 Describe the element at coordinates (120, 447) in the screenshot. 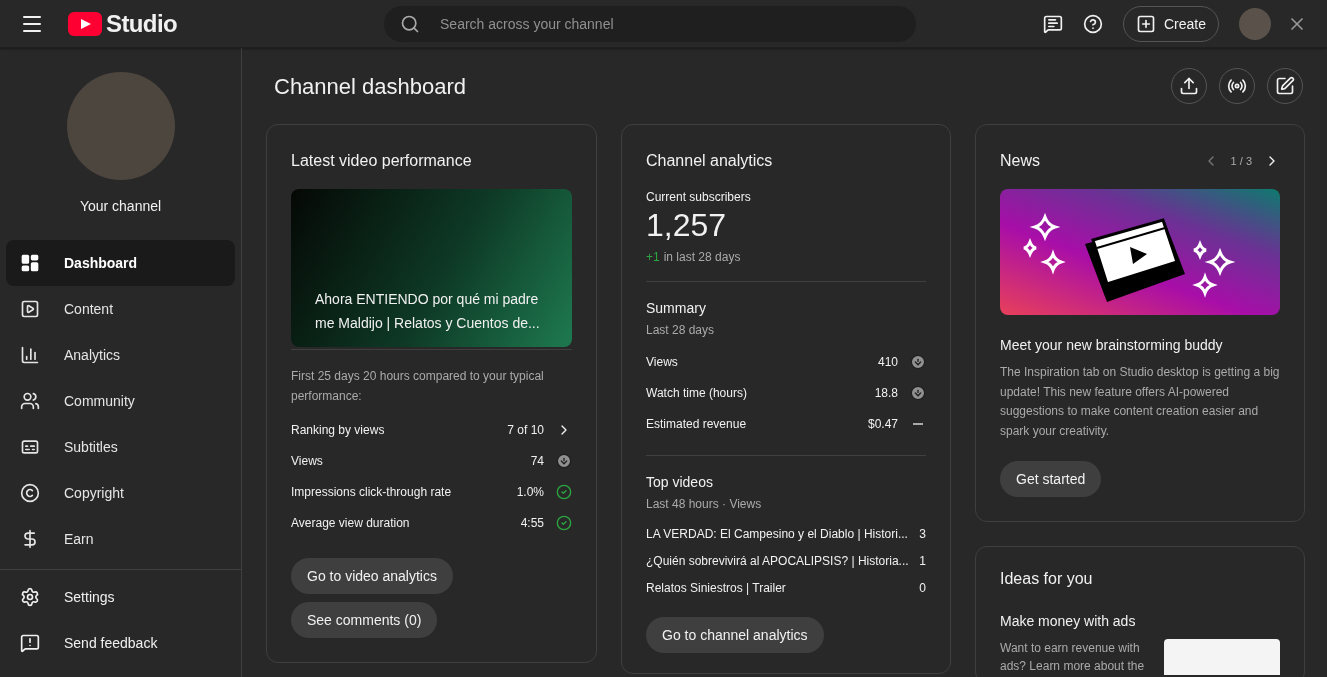

I see `sidebar-item: Subtitles` at that location.